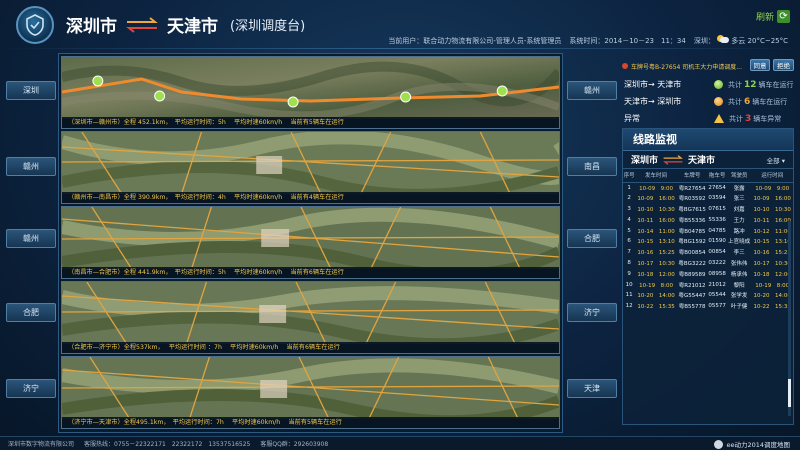 This screenshot has width=800, height=450. Describe the element at coordinates (717, 241) in the screenshot. I see `cell-trailer: 01590` at that location.